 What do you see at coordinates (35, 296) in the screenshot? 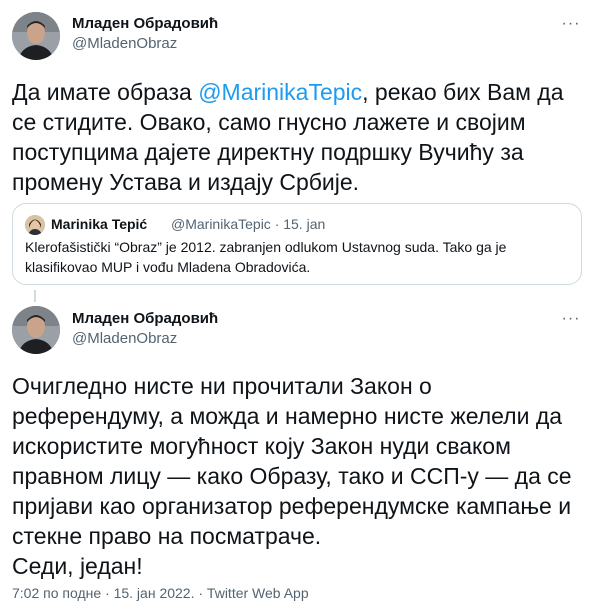
I see `thread-connector` at bounding box center [35, 296].